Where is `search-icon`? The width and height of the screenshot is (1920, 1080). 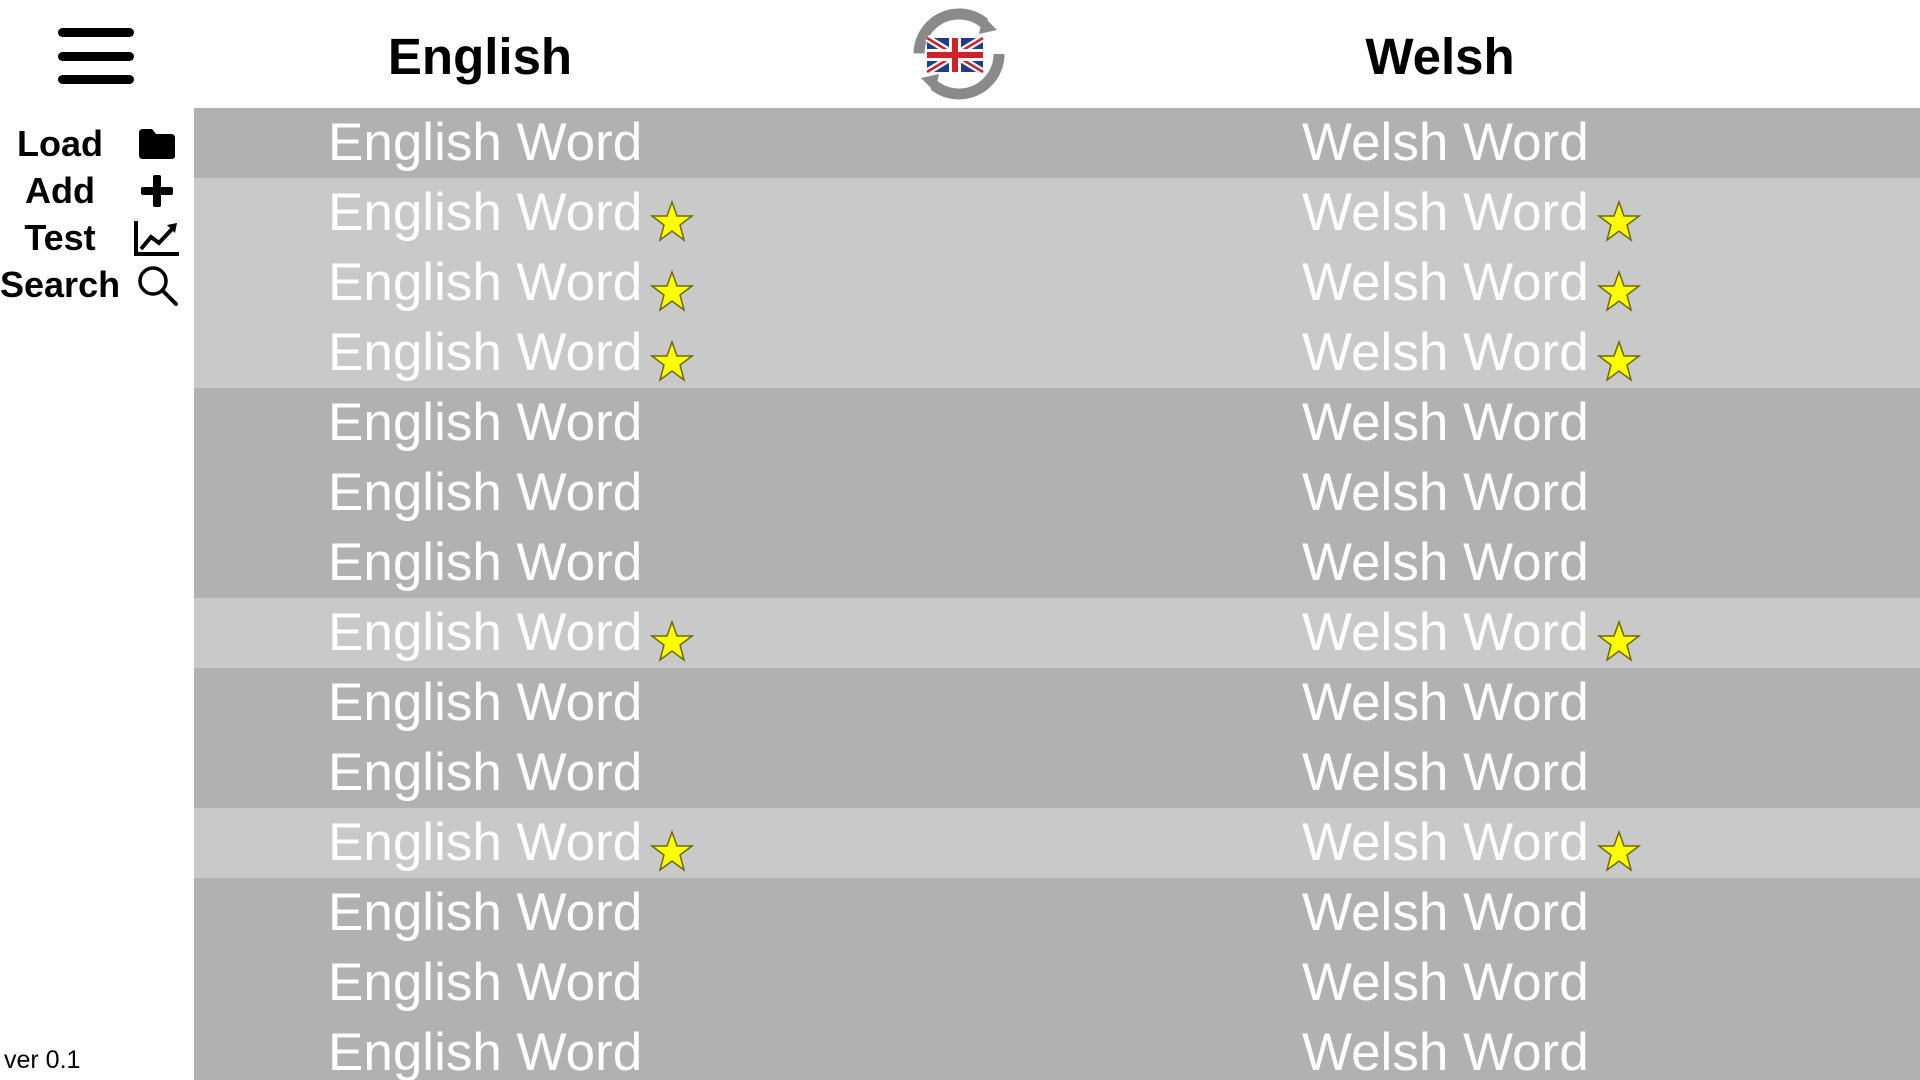
search-icon is located at coordinates (157, 285).